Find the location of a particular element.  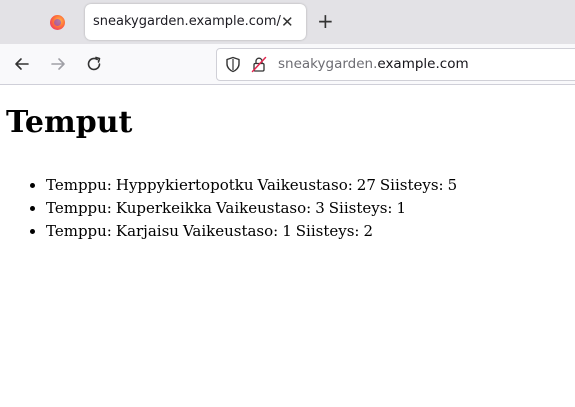

list-item: Temppu:KarjaisuVaikeustaso:1Siisteys:2 is located at coordinates (253, 231).